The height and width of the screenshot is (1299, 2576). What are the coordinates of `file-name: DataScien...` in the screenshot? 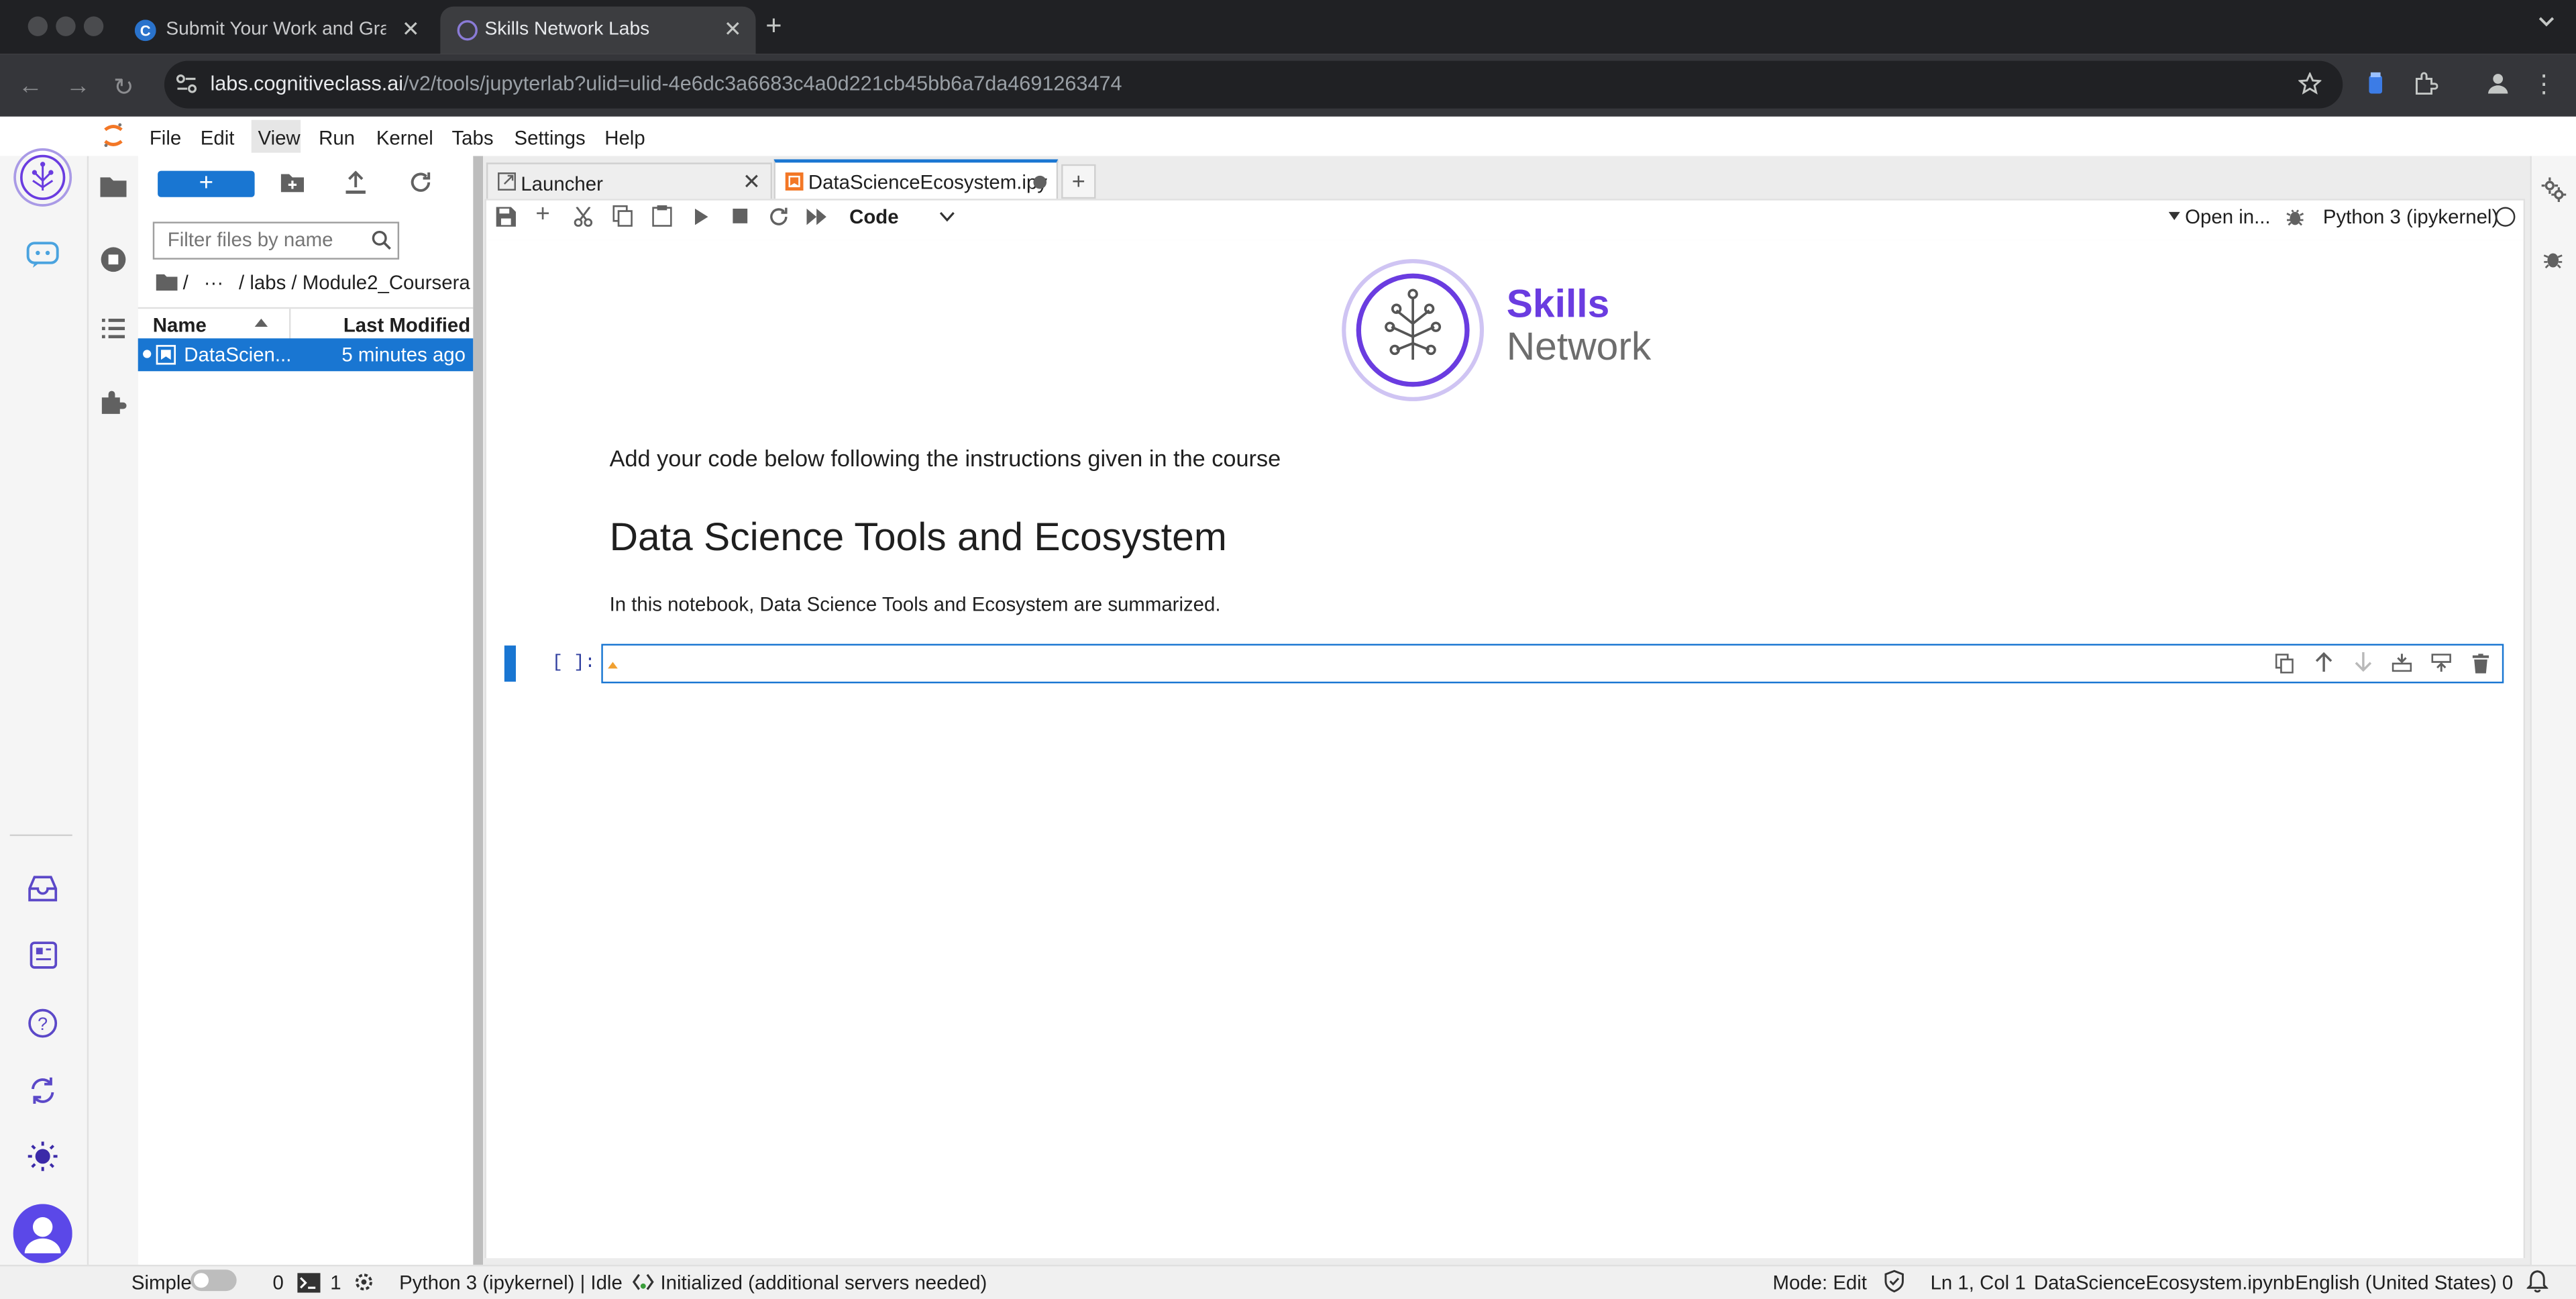 It's located at (238, 354).